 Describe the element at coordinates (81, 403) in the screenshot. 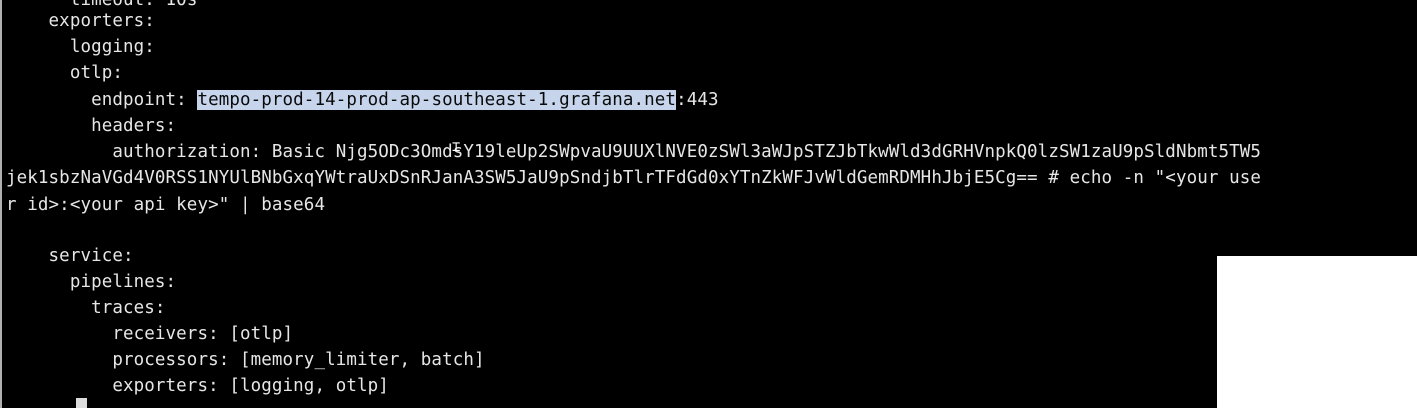

I see `text-cursor-block` at that location.